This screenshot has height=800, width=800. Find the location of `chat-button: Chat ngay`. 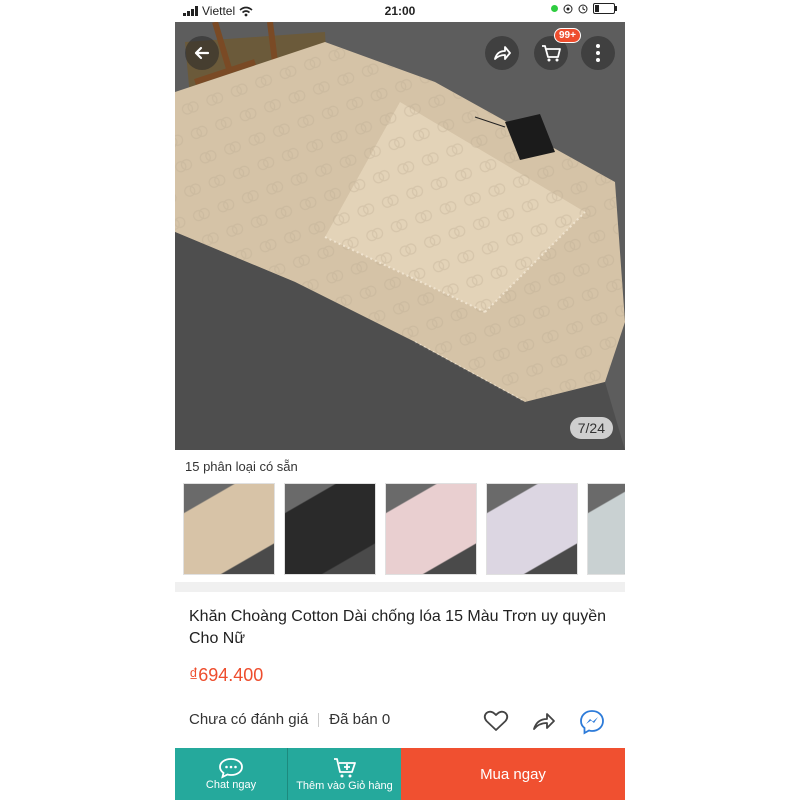

chat-button: Chat ngay is located at coordinates (231, 774).